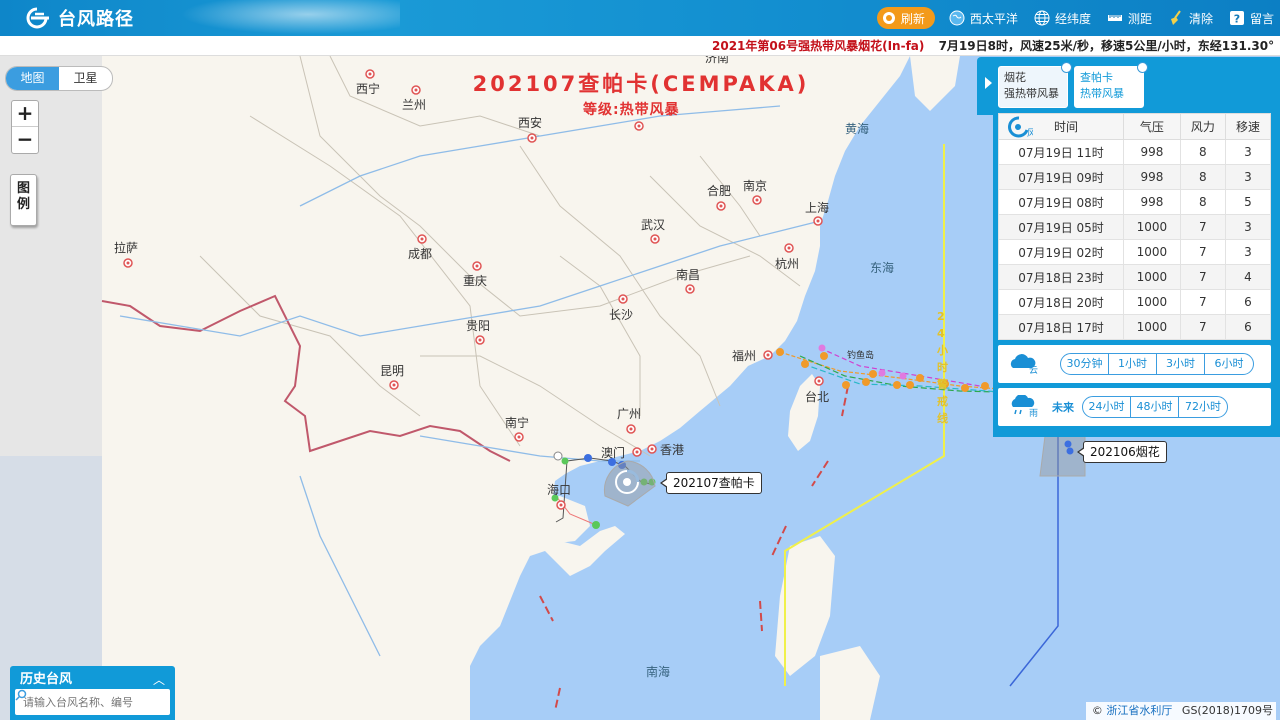 The width and height of the screenshot is (1280, 720). What do you see at coordinates (672, 450) in the screenshot?
I see `city-label: 香港` at bounding box center [672, 450].